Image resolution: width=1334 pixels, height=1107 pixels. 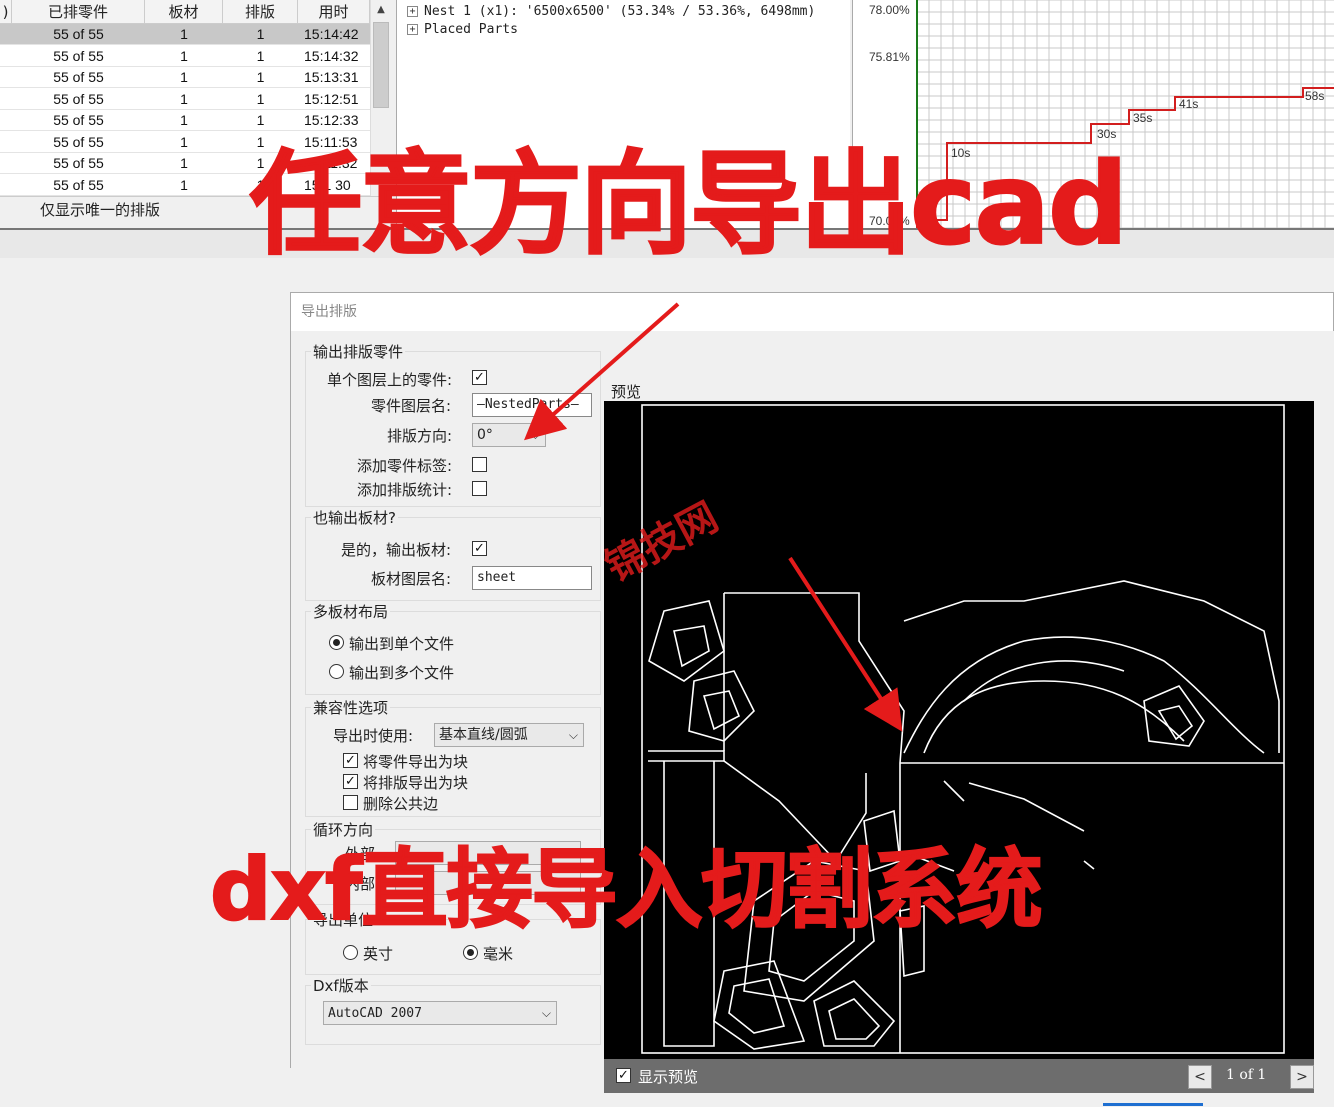 What do you see at coordinates (405, 466) in the screenshot?
I see `add-tags-label: 添加零件标签:` at bounding box center [405, 466].